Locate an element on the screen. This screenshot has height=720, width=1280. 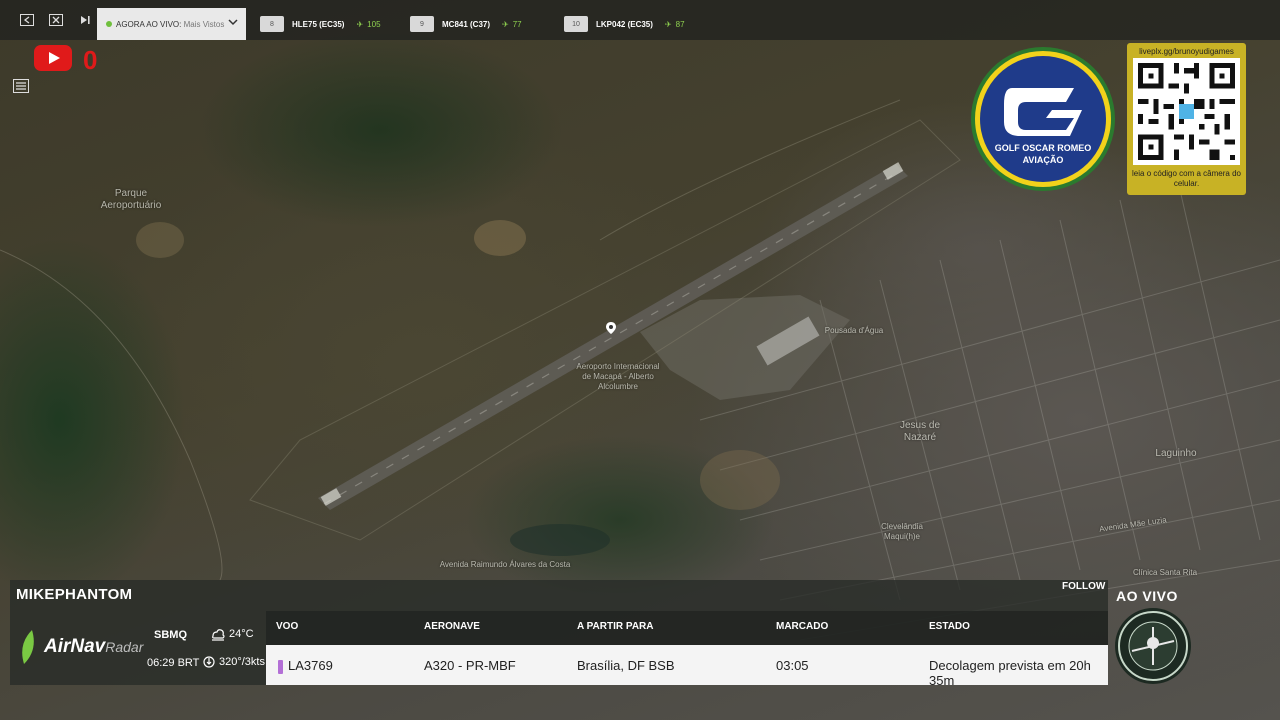
wind: 320°/3kts is located at coordinates (234, 662).